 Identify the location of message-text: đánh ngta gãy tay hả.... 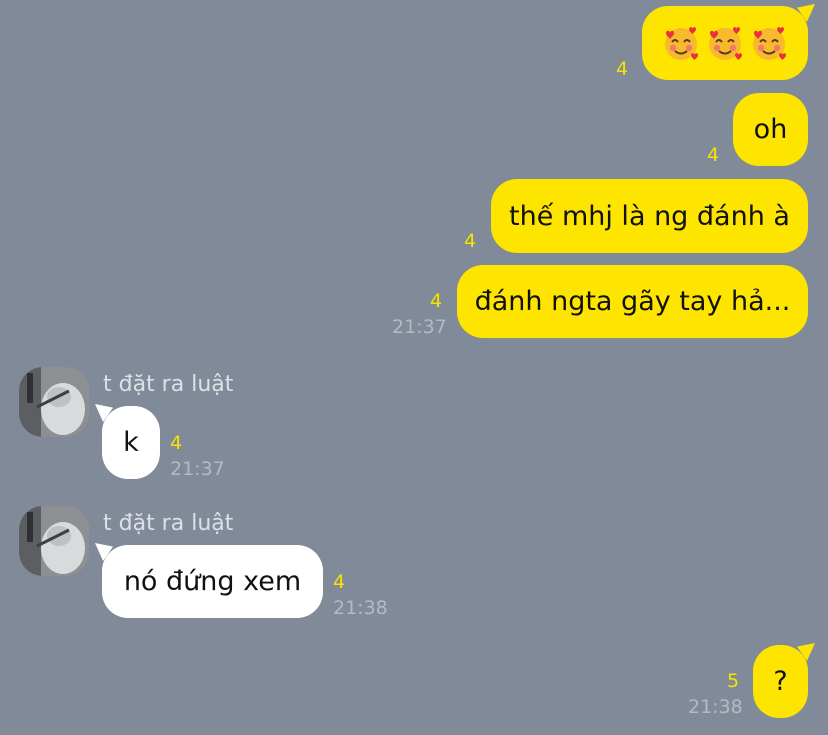
(632, 301).